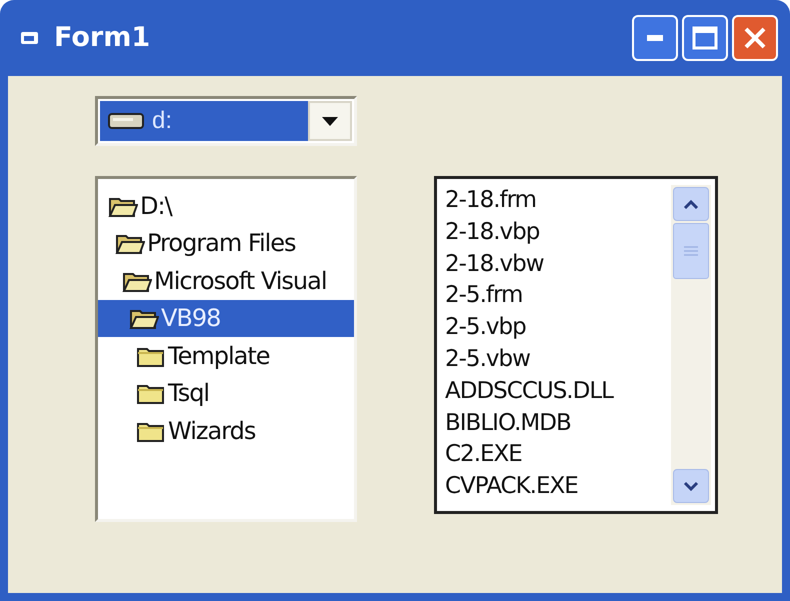 This screenshot has height=601, width=790. Describe the element at coordinates (162, 121) in the screenshot. I see `drive-name: d:` at that location.